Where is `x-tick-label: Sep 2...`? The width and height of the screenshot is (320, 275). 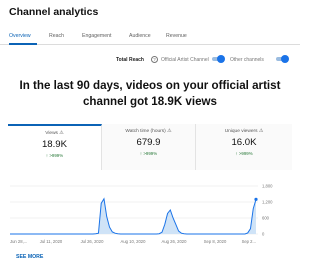
x-tick-label: Sep 2... is located at coordinates (249, 241).